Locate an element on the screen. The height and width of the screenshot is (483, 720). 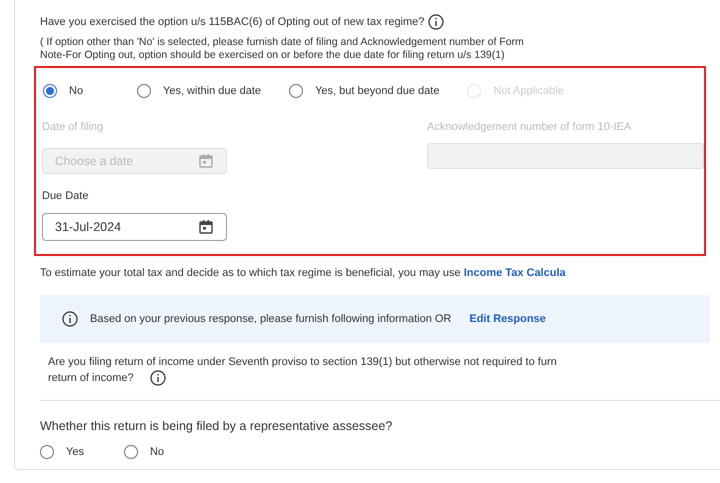
radio-option: Yes, but beyond due date is located at coordinates (364, 90).